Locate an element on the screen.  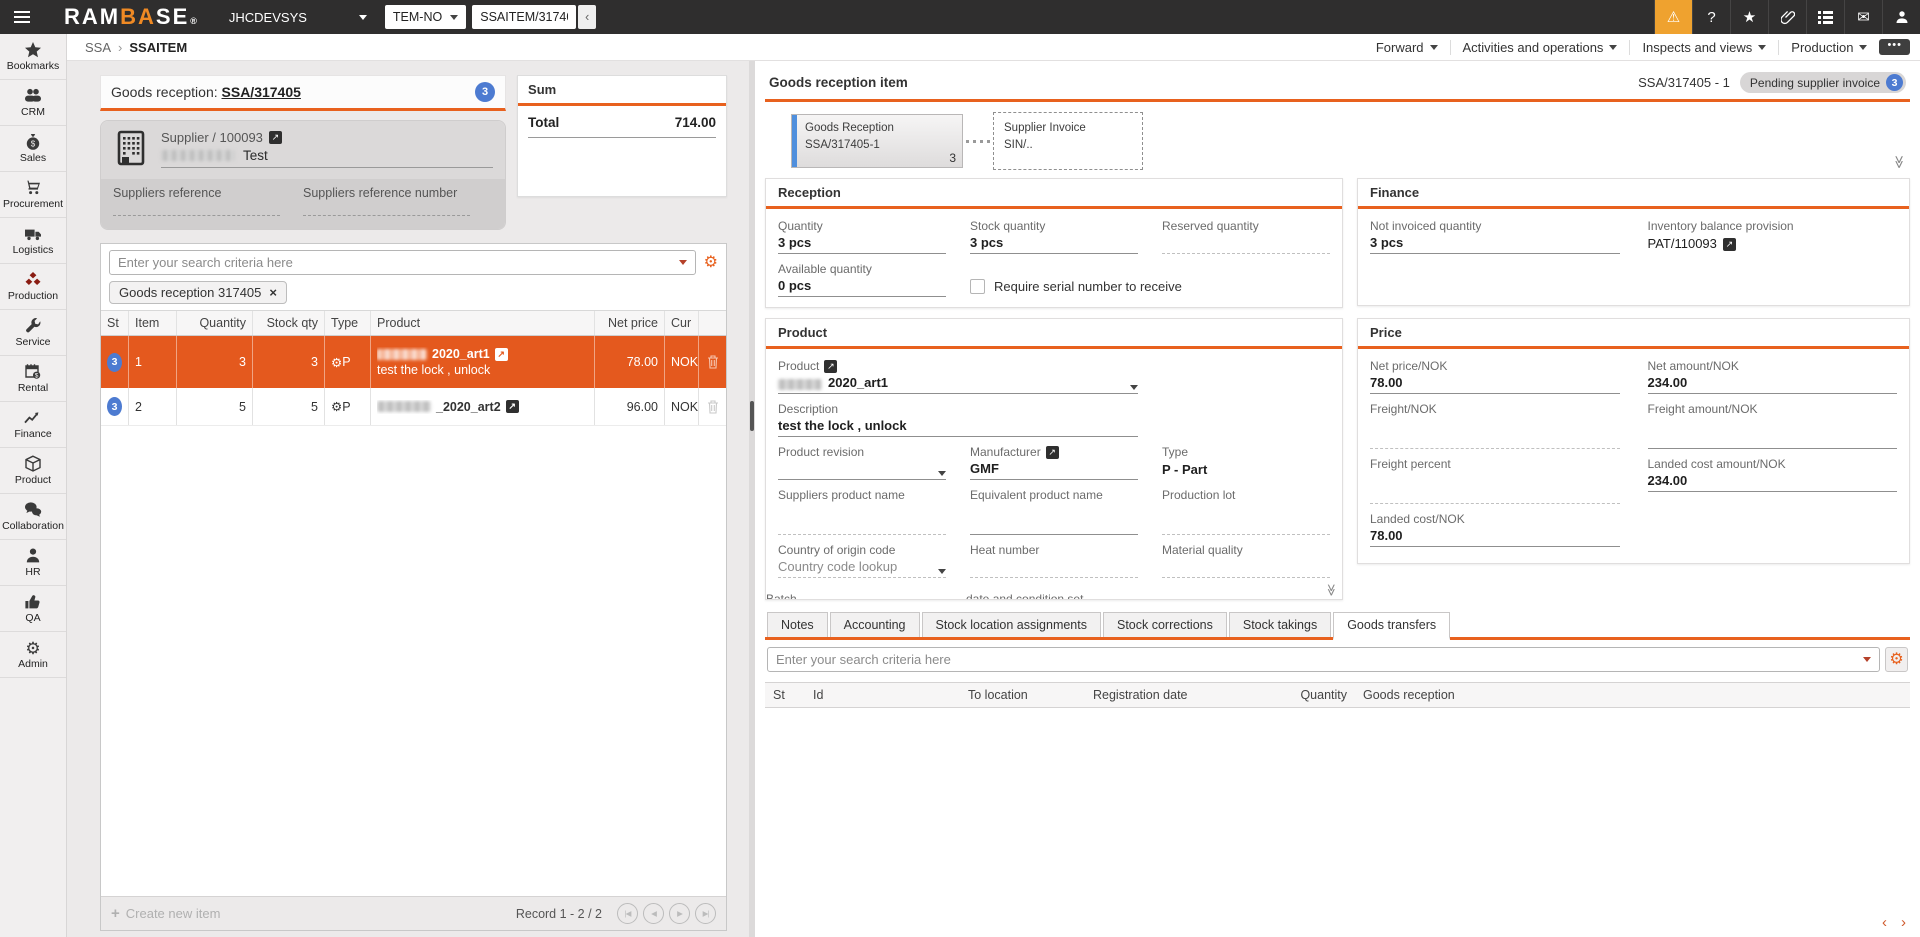
col-header-id: Id is located at coordinates (882, 695).